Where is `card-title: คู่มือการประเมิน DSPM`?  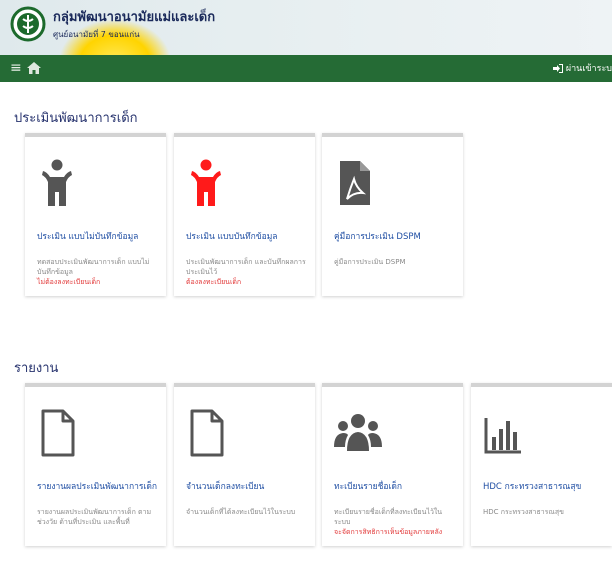 card-title: คู่มือการประเมิน DSPM is located at coordinates (377, 236).